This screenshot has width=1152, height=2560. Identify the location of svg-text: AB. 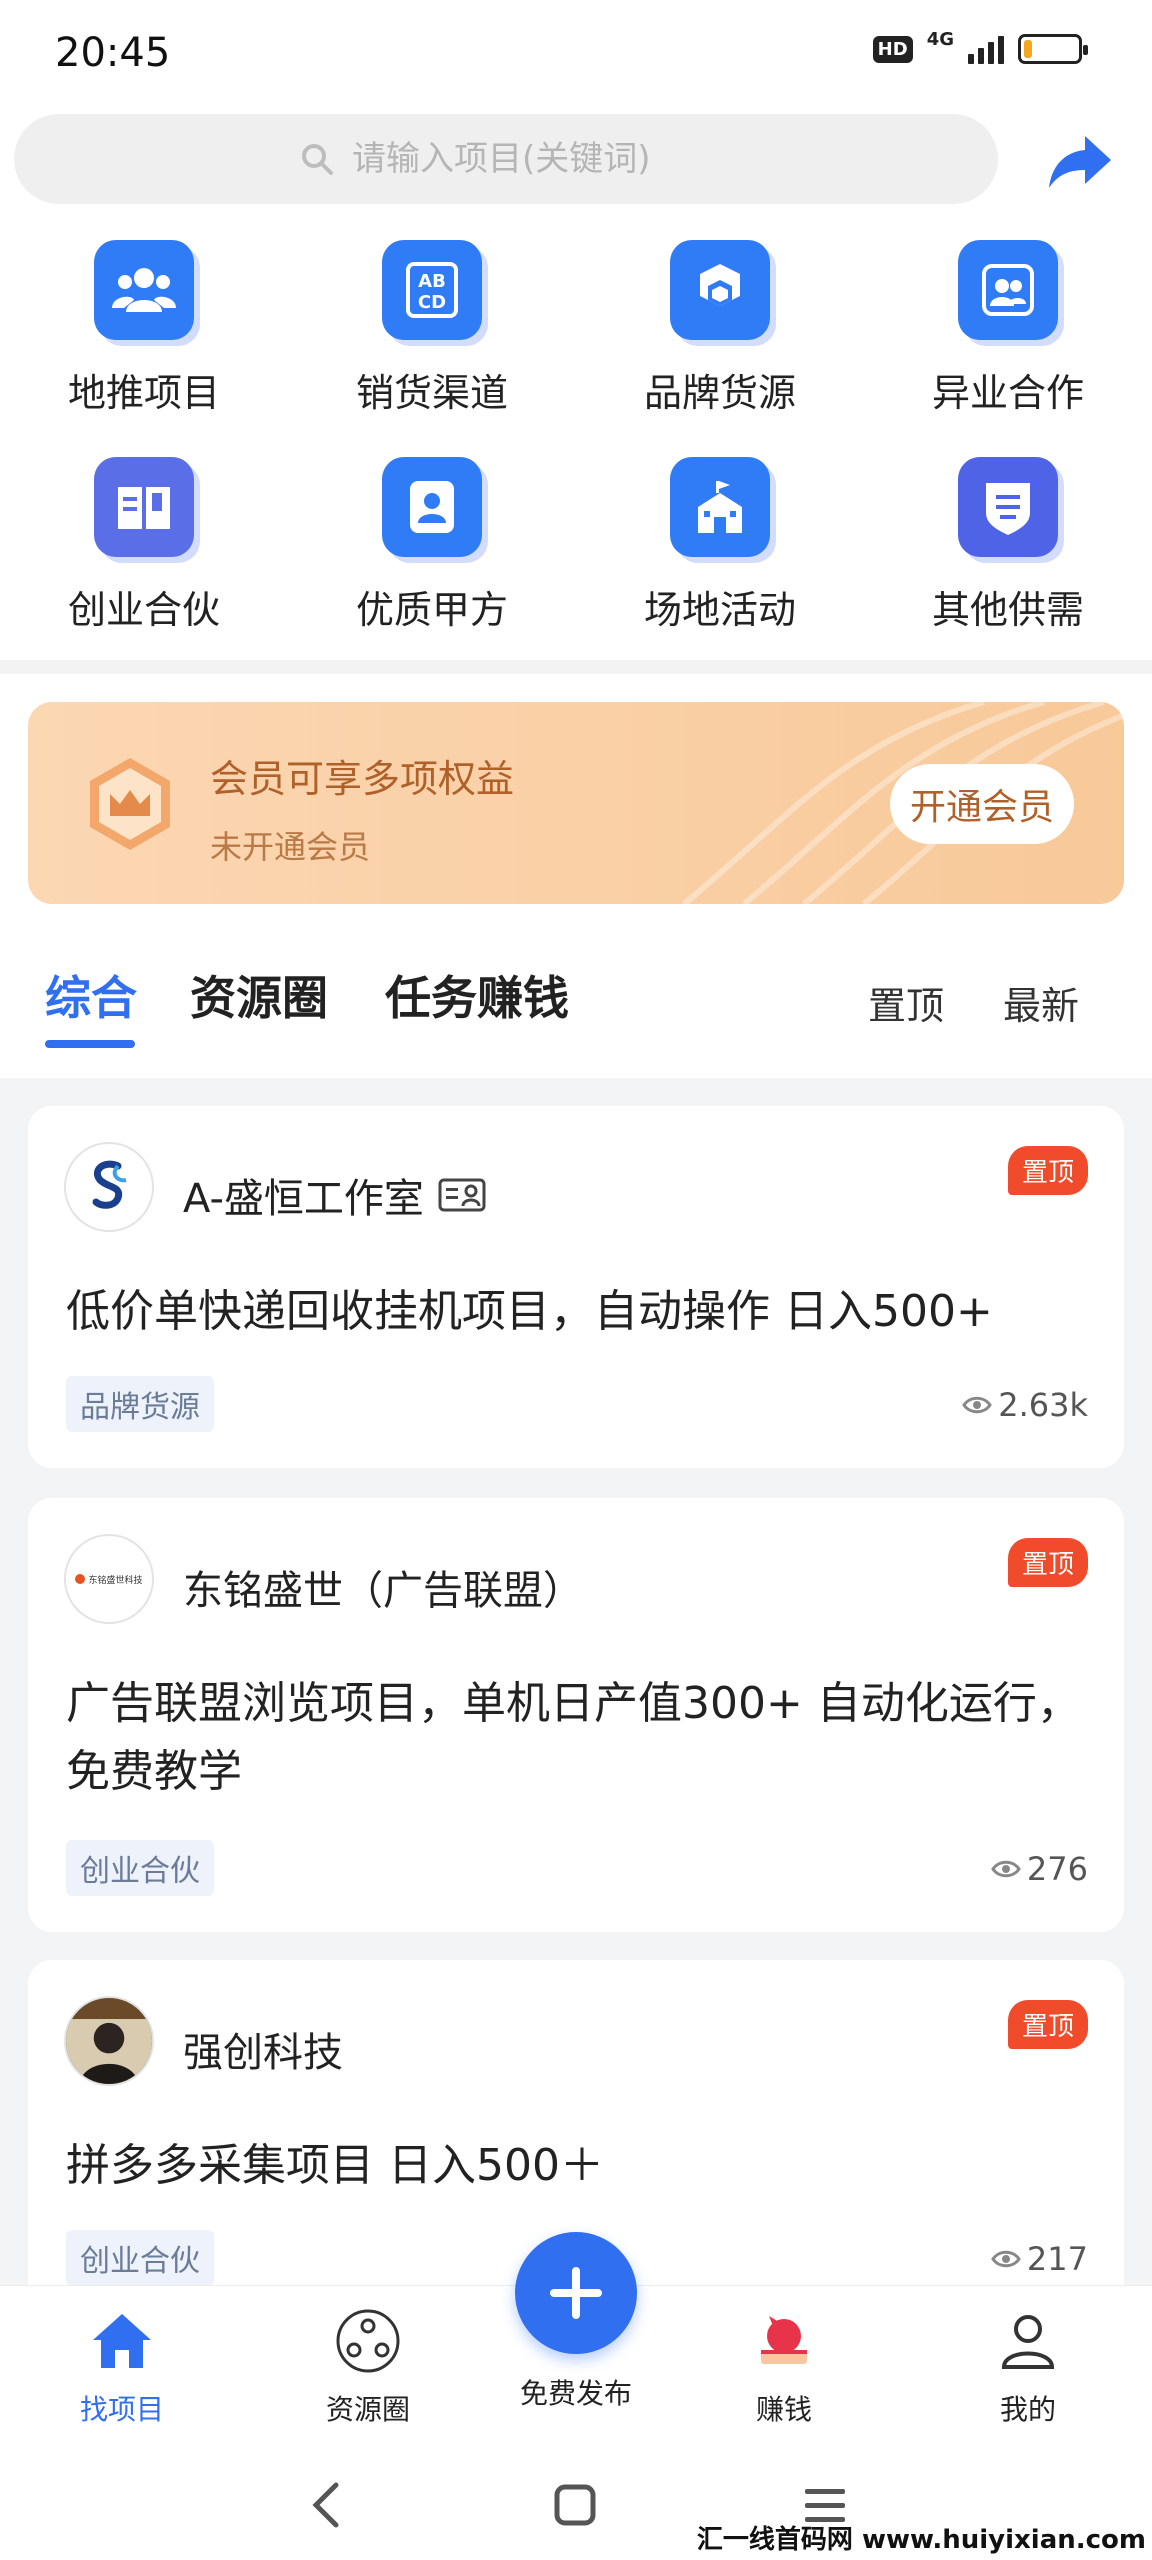
(432, 281).